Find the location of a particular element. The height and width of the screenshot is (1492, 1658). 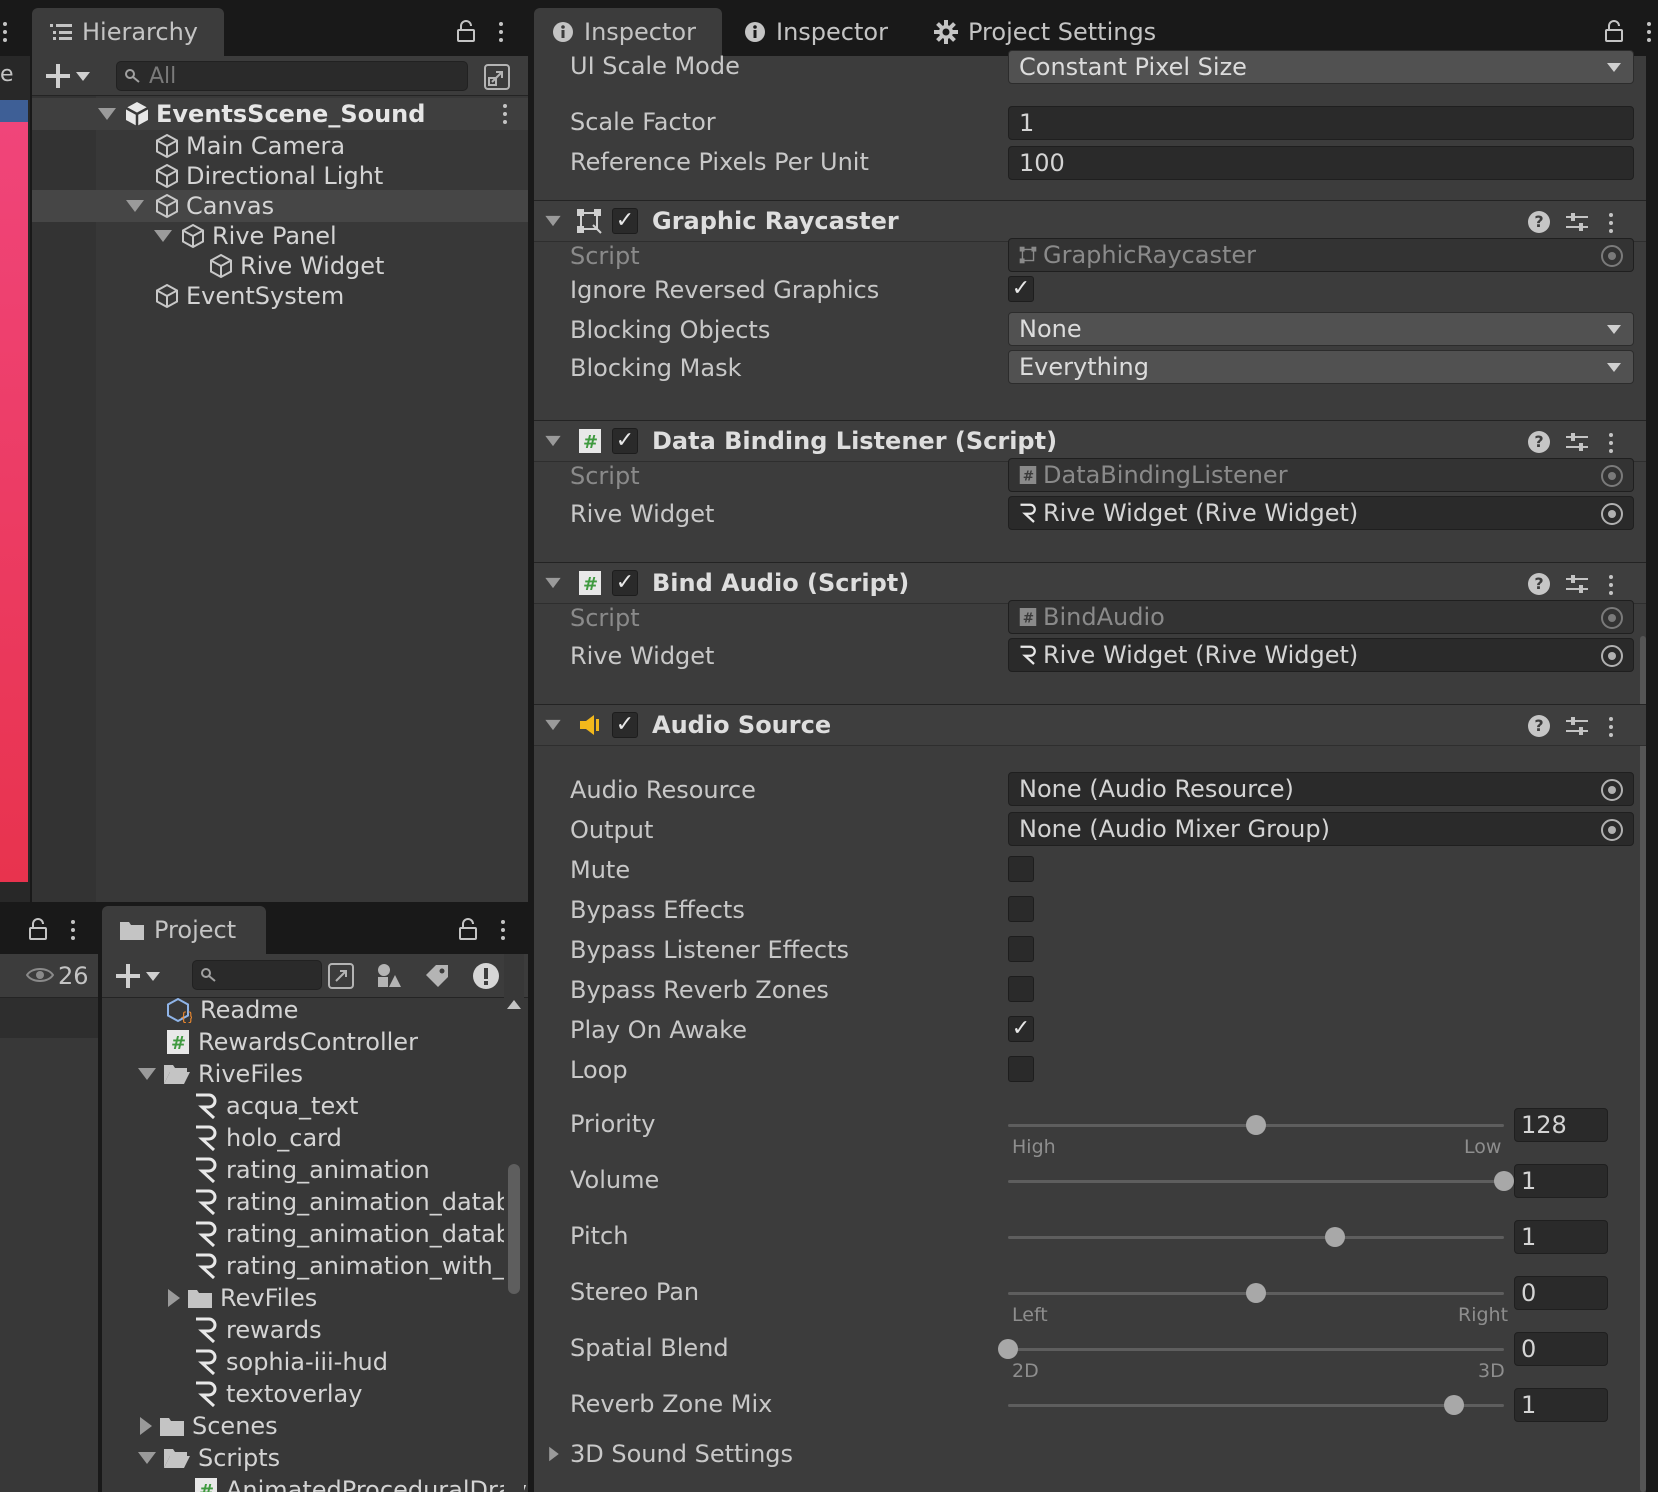

tab-inspector-2: Inspector is located at coordinates (816, 32).